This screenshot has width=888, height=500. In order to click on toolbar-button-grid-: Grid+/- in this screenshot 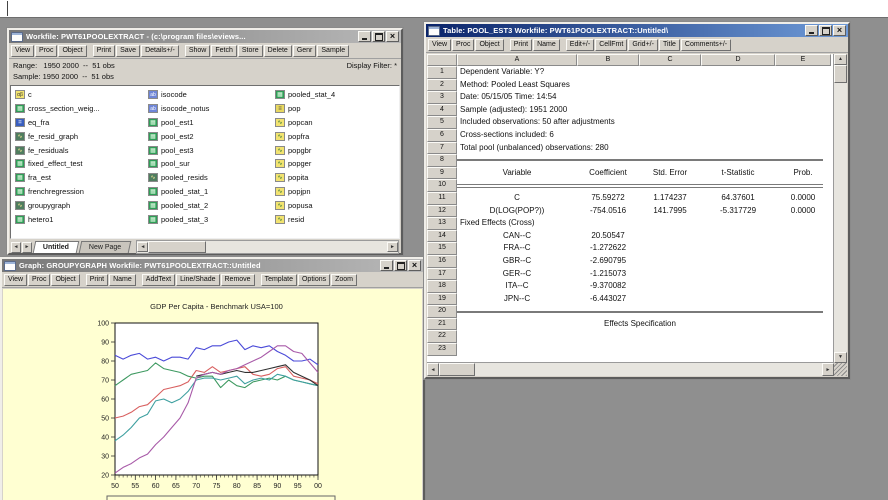, I will do `click(643, 44)`.